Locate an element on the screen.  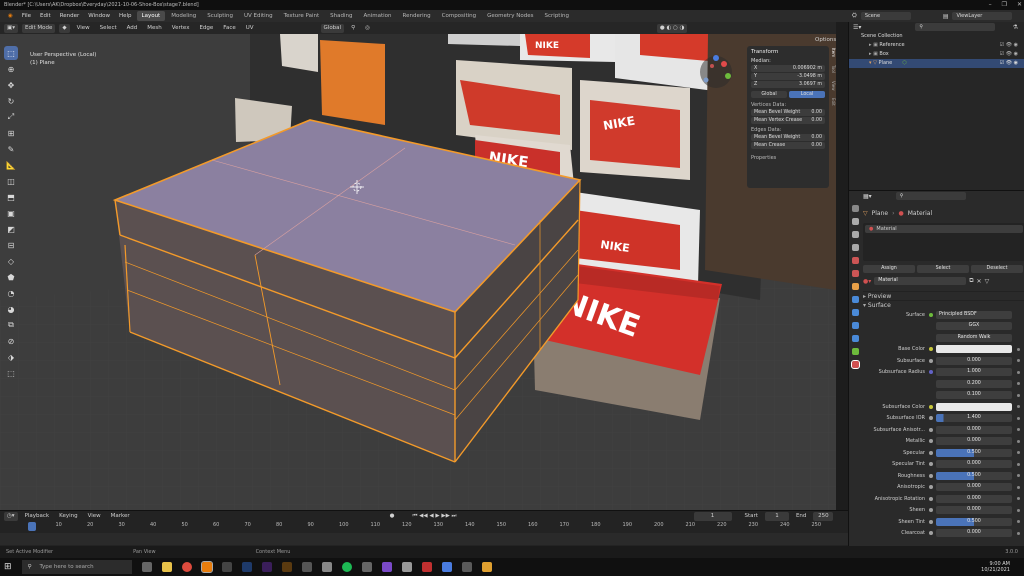
value-field: 0.100 is located at coordinates (974, 395).